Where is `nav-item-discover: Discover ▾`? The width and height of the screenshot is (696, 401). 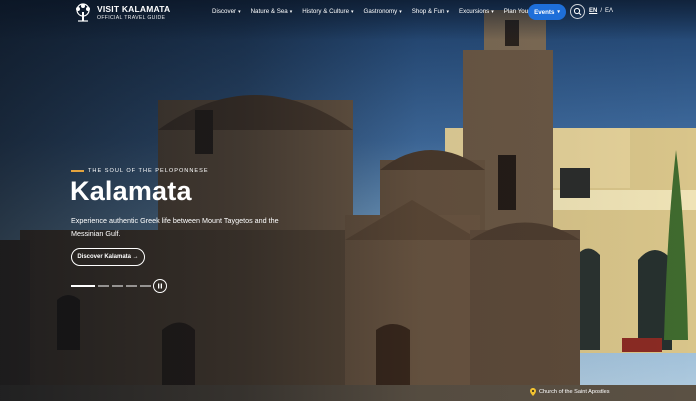
nav-item-discover: Discover ▾ is located at coordinates (226, 11).